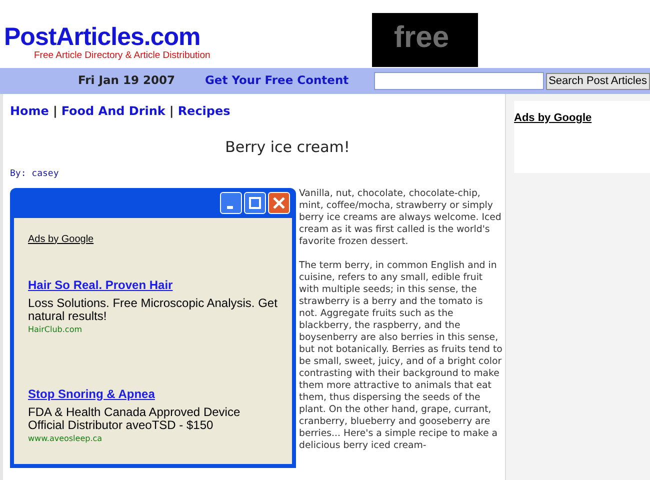  Describe the element at coordinates (113, 111) in the screenshot. I see `breadcrumb-link: Food And Drink` at that location.